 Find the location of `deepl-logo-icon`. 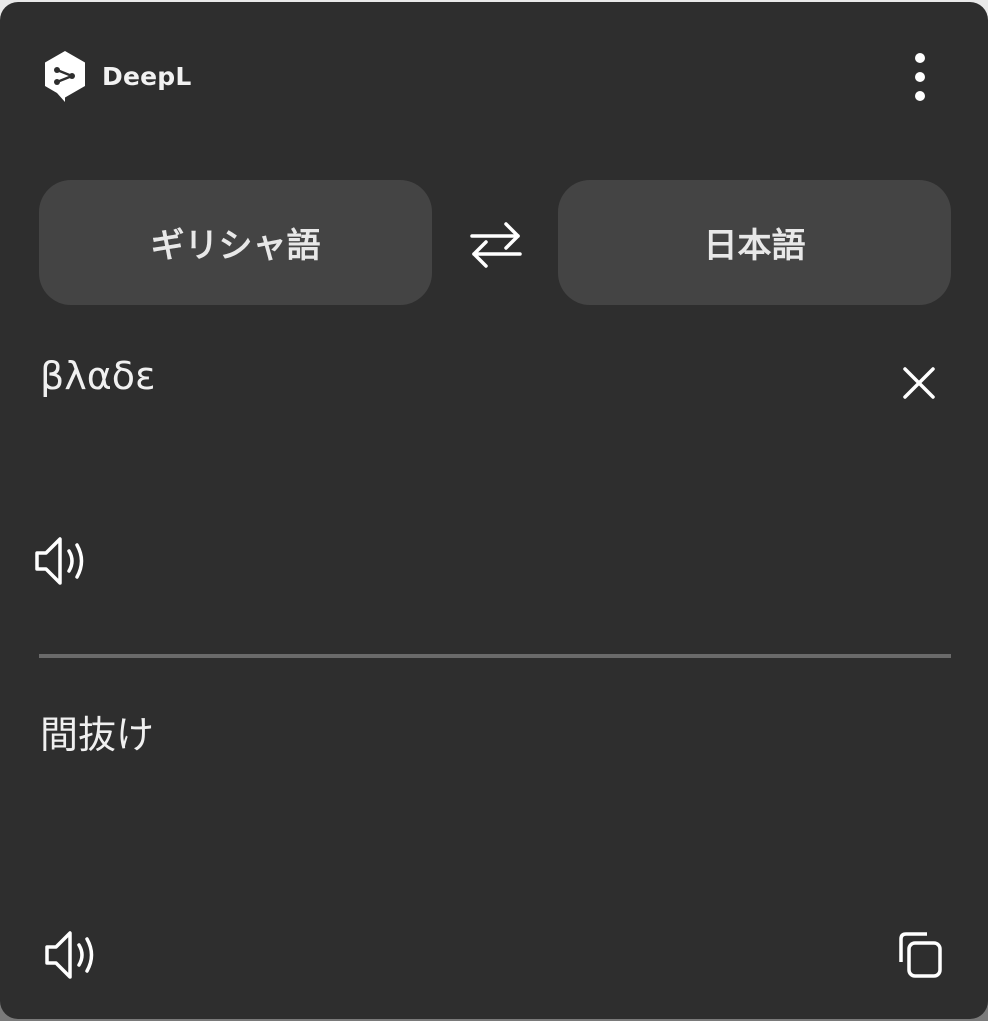

deepl-logo-icon is located at coordinates (65, 76).